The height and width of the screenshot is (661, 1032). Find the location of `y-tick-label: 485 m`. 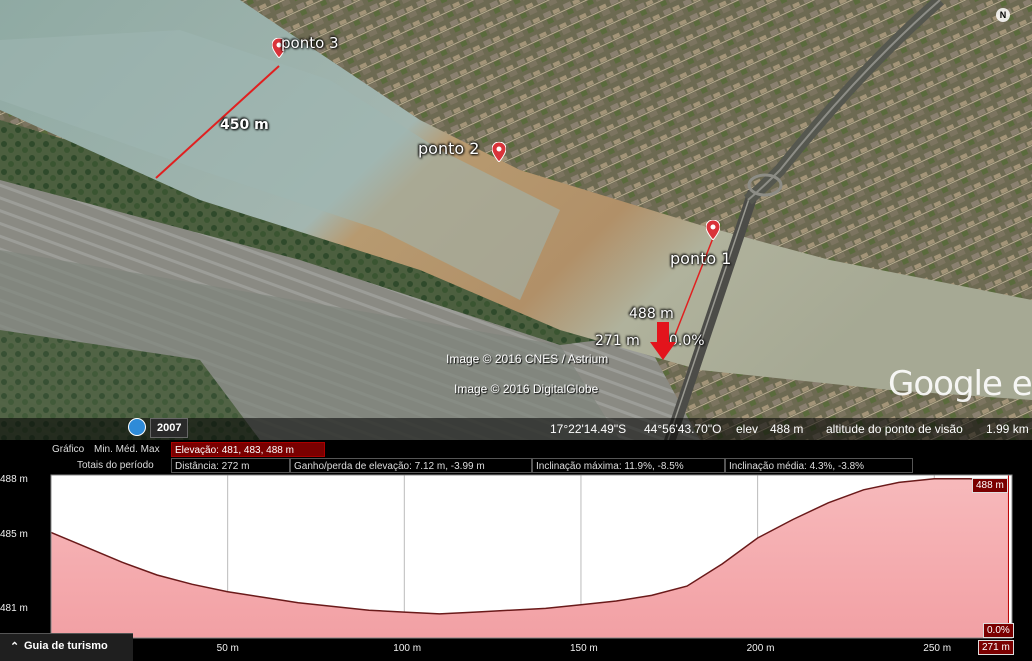

y-tick-label: 485 m is located at coordinates (14, 535).